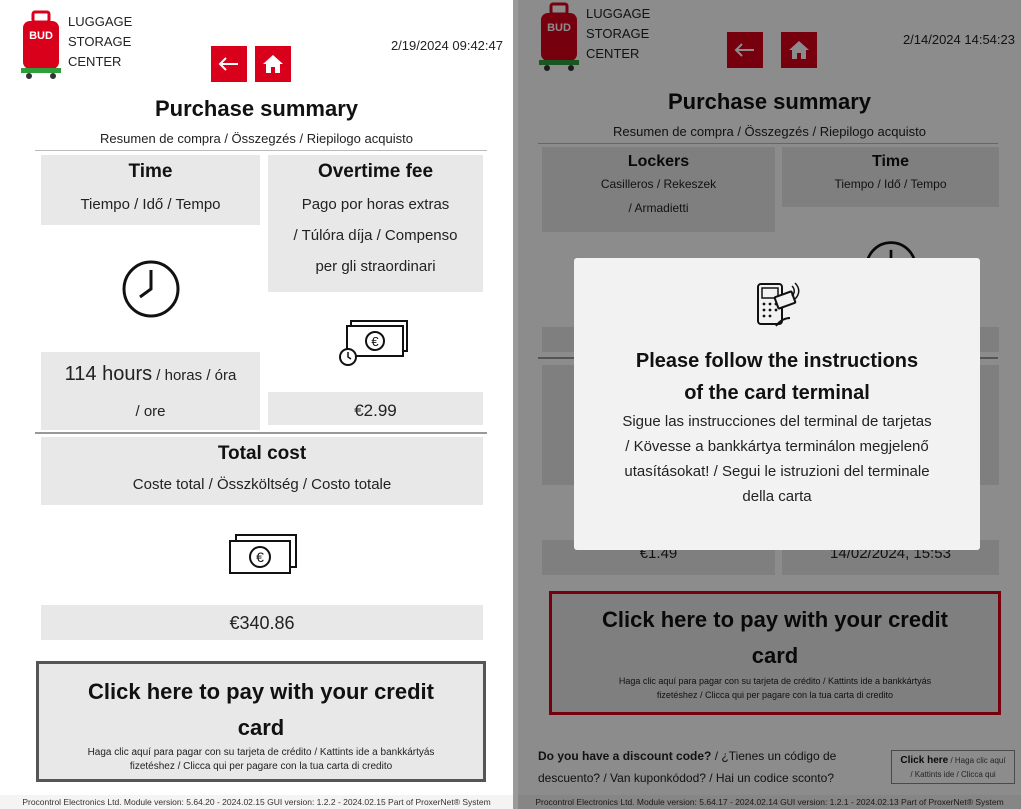  Describe the element at coordinates (261, 433) in the screenshot. I see `section-divider` at that location.